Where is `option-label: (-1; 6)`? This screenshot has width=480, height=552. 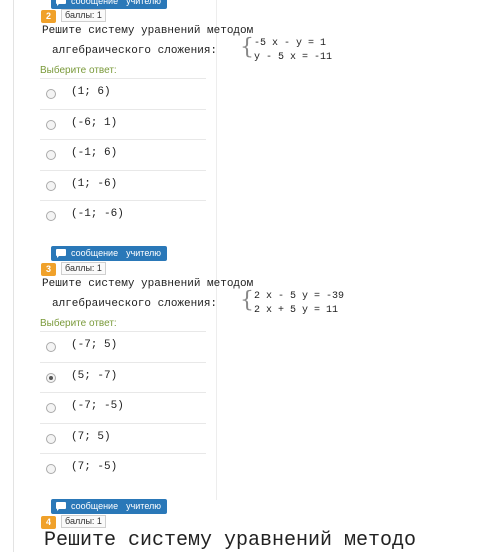
option-label: (-1; 6) is located at coordinates (94, 153).